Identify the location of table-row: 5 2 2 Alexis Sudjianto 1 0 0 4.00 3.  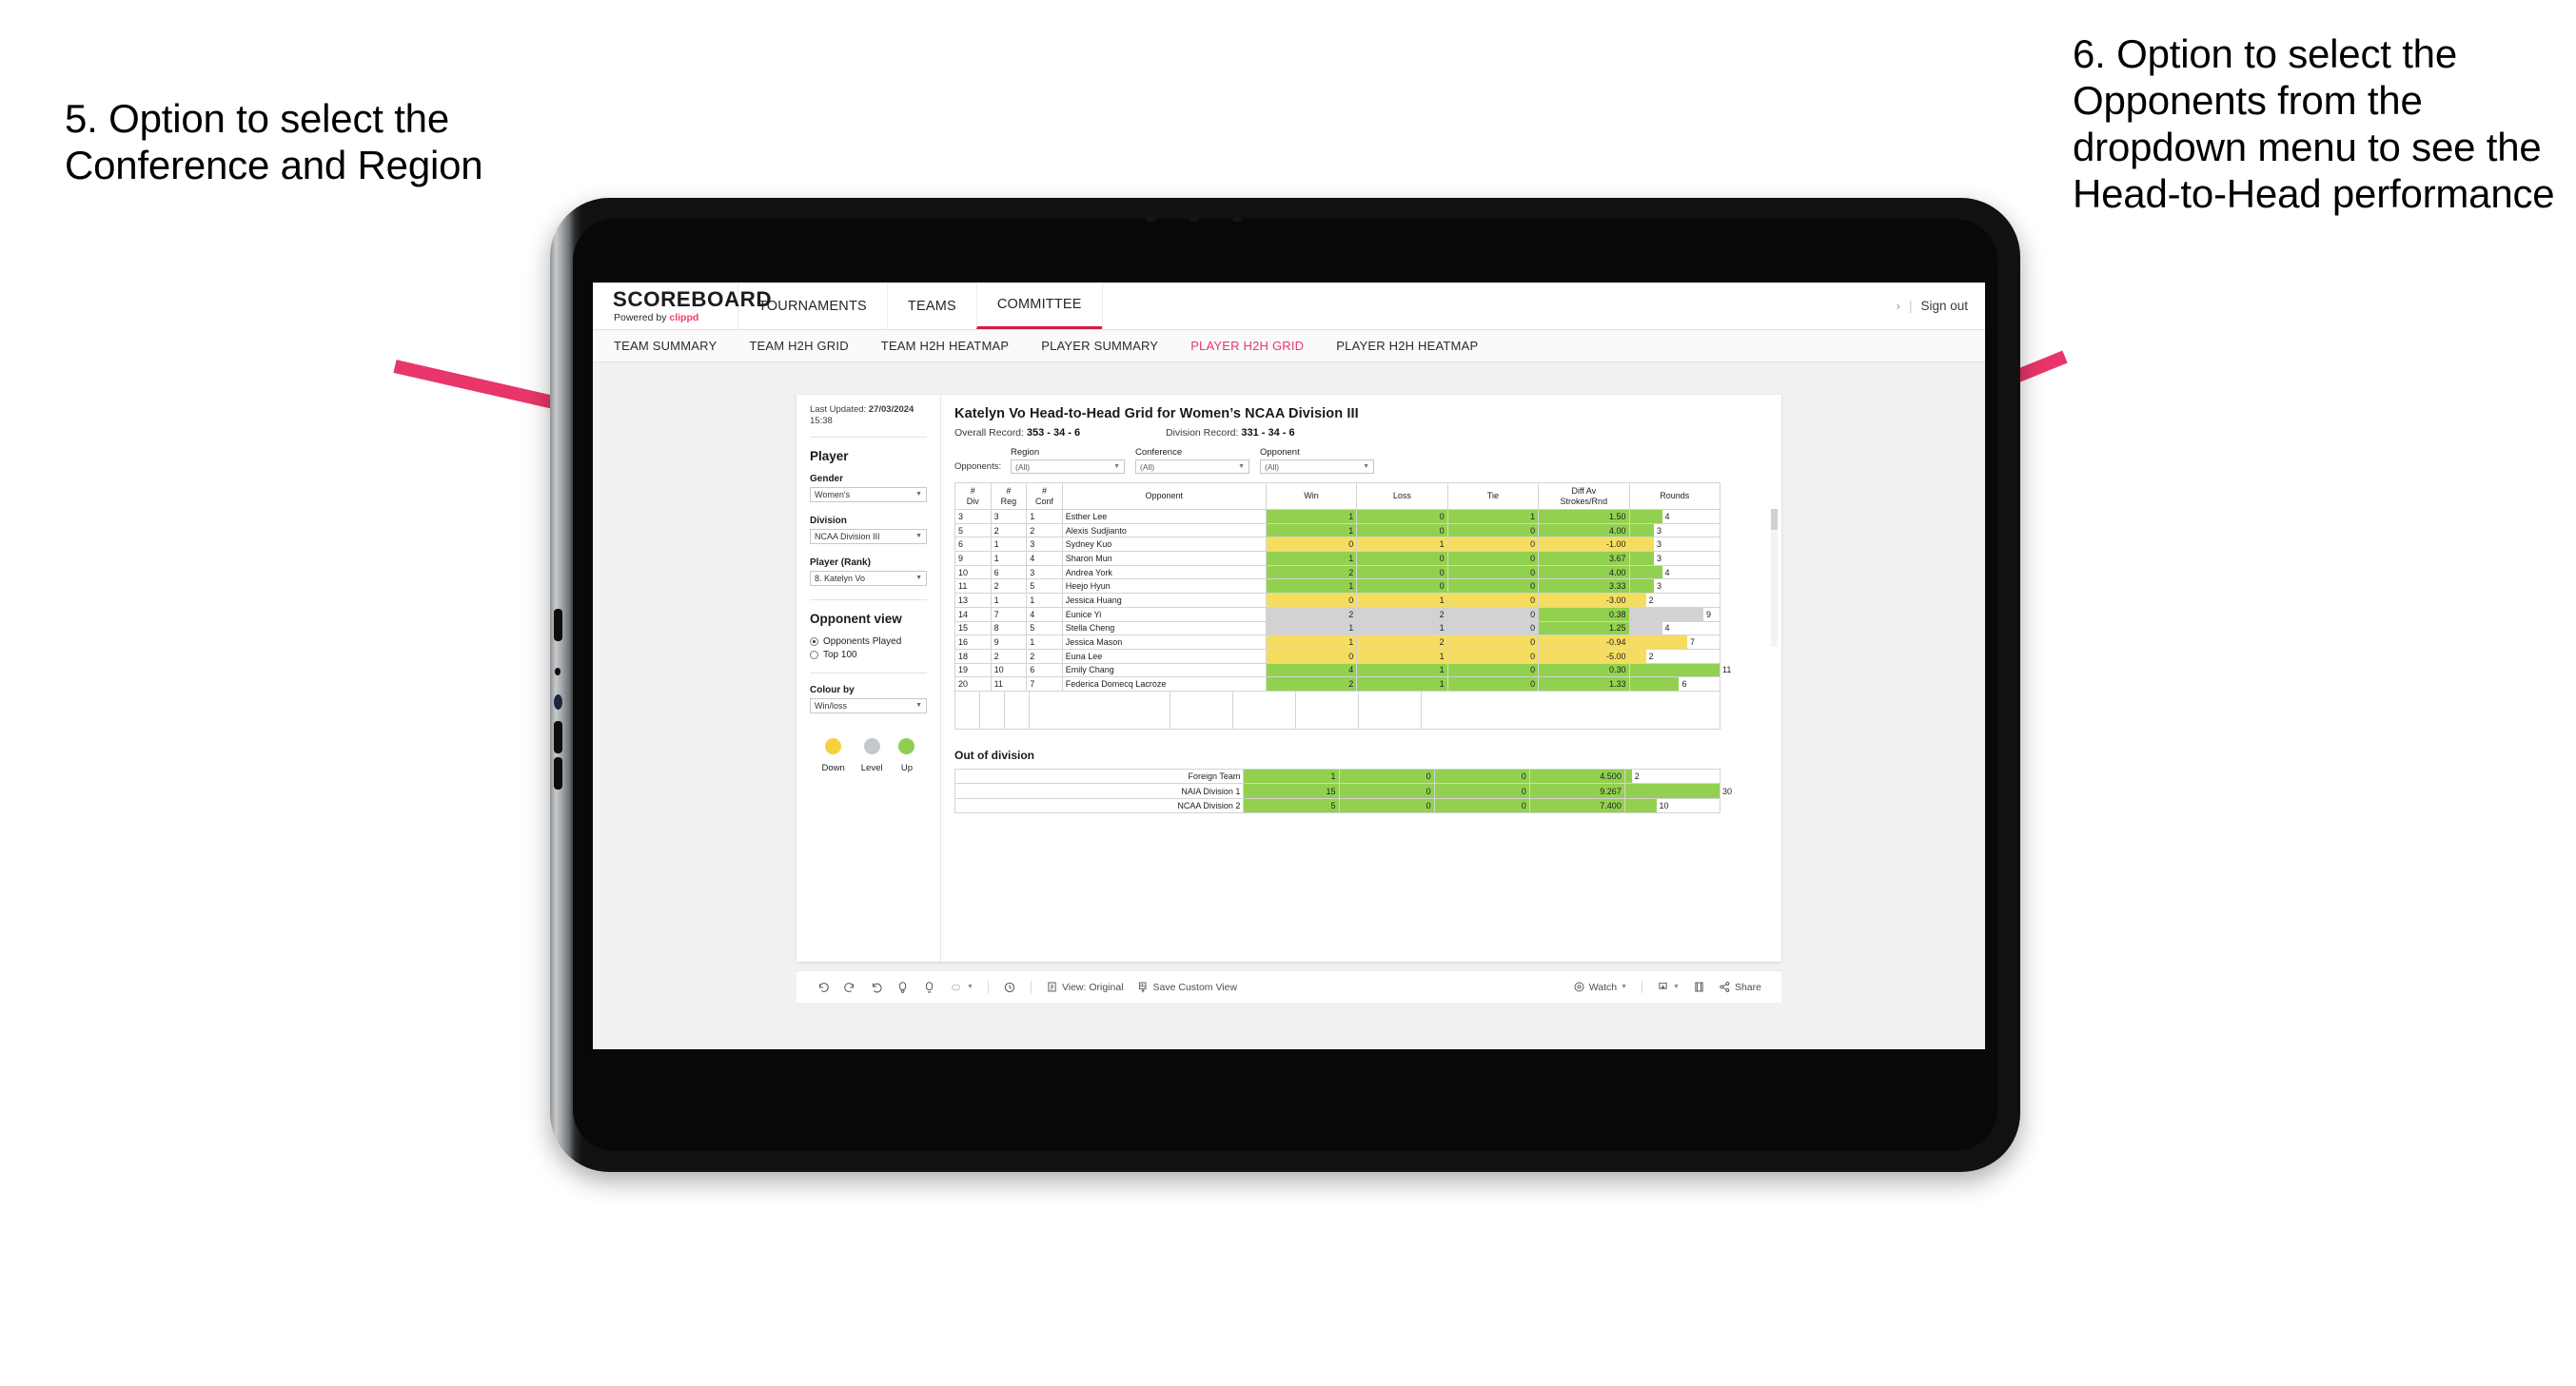
(1337, 530).